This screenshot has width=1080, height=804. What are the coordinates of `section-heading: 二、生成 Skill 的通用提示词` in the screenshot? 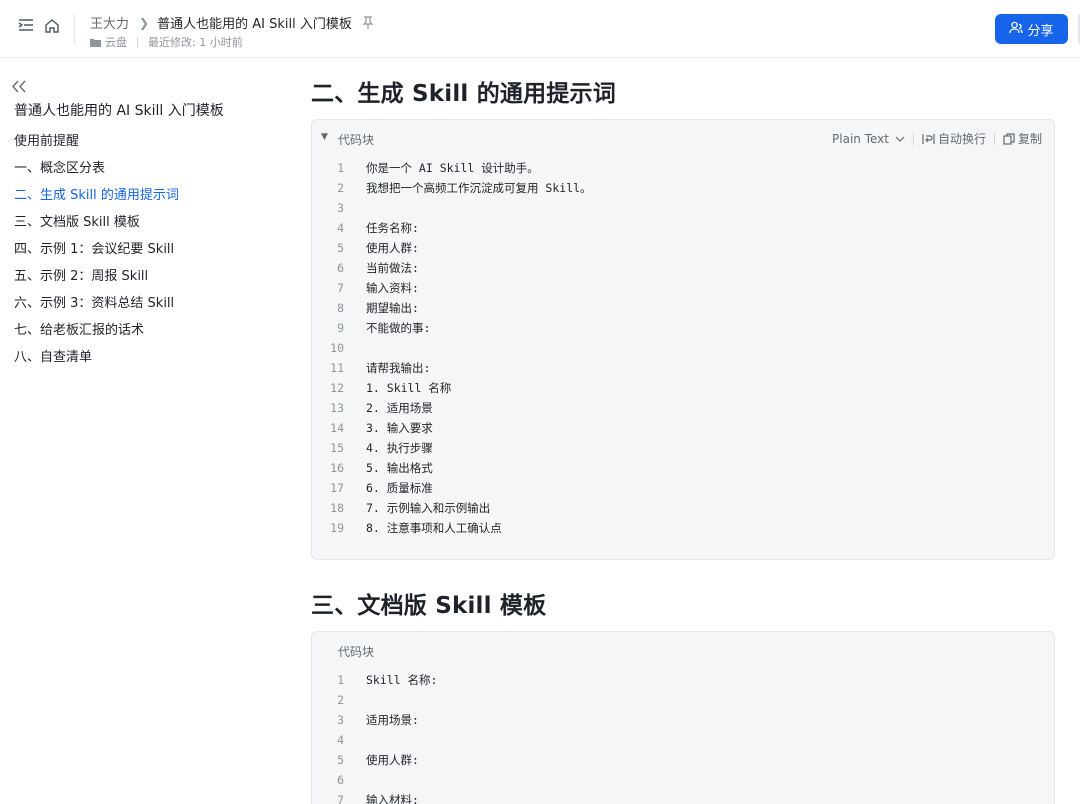 It's located at (463, 94).